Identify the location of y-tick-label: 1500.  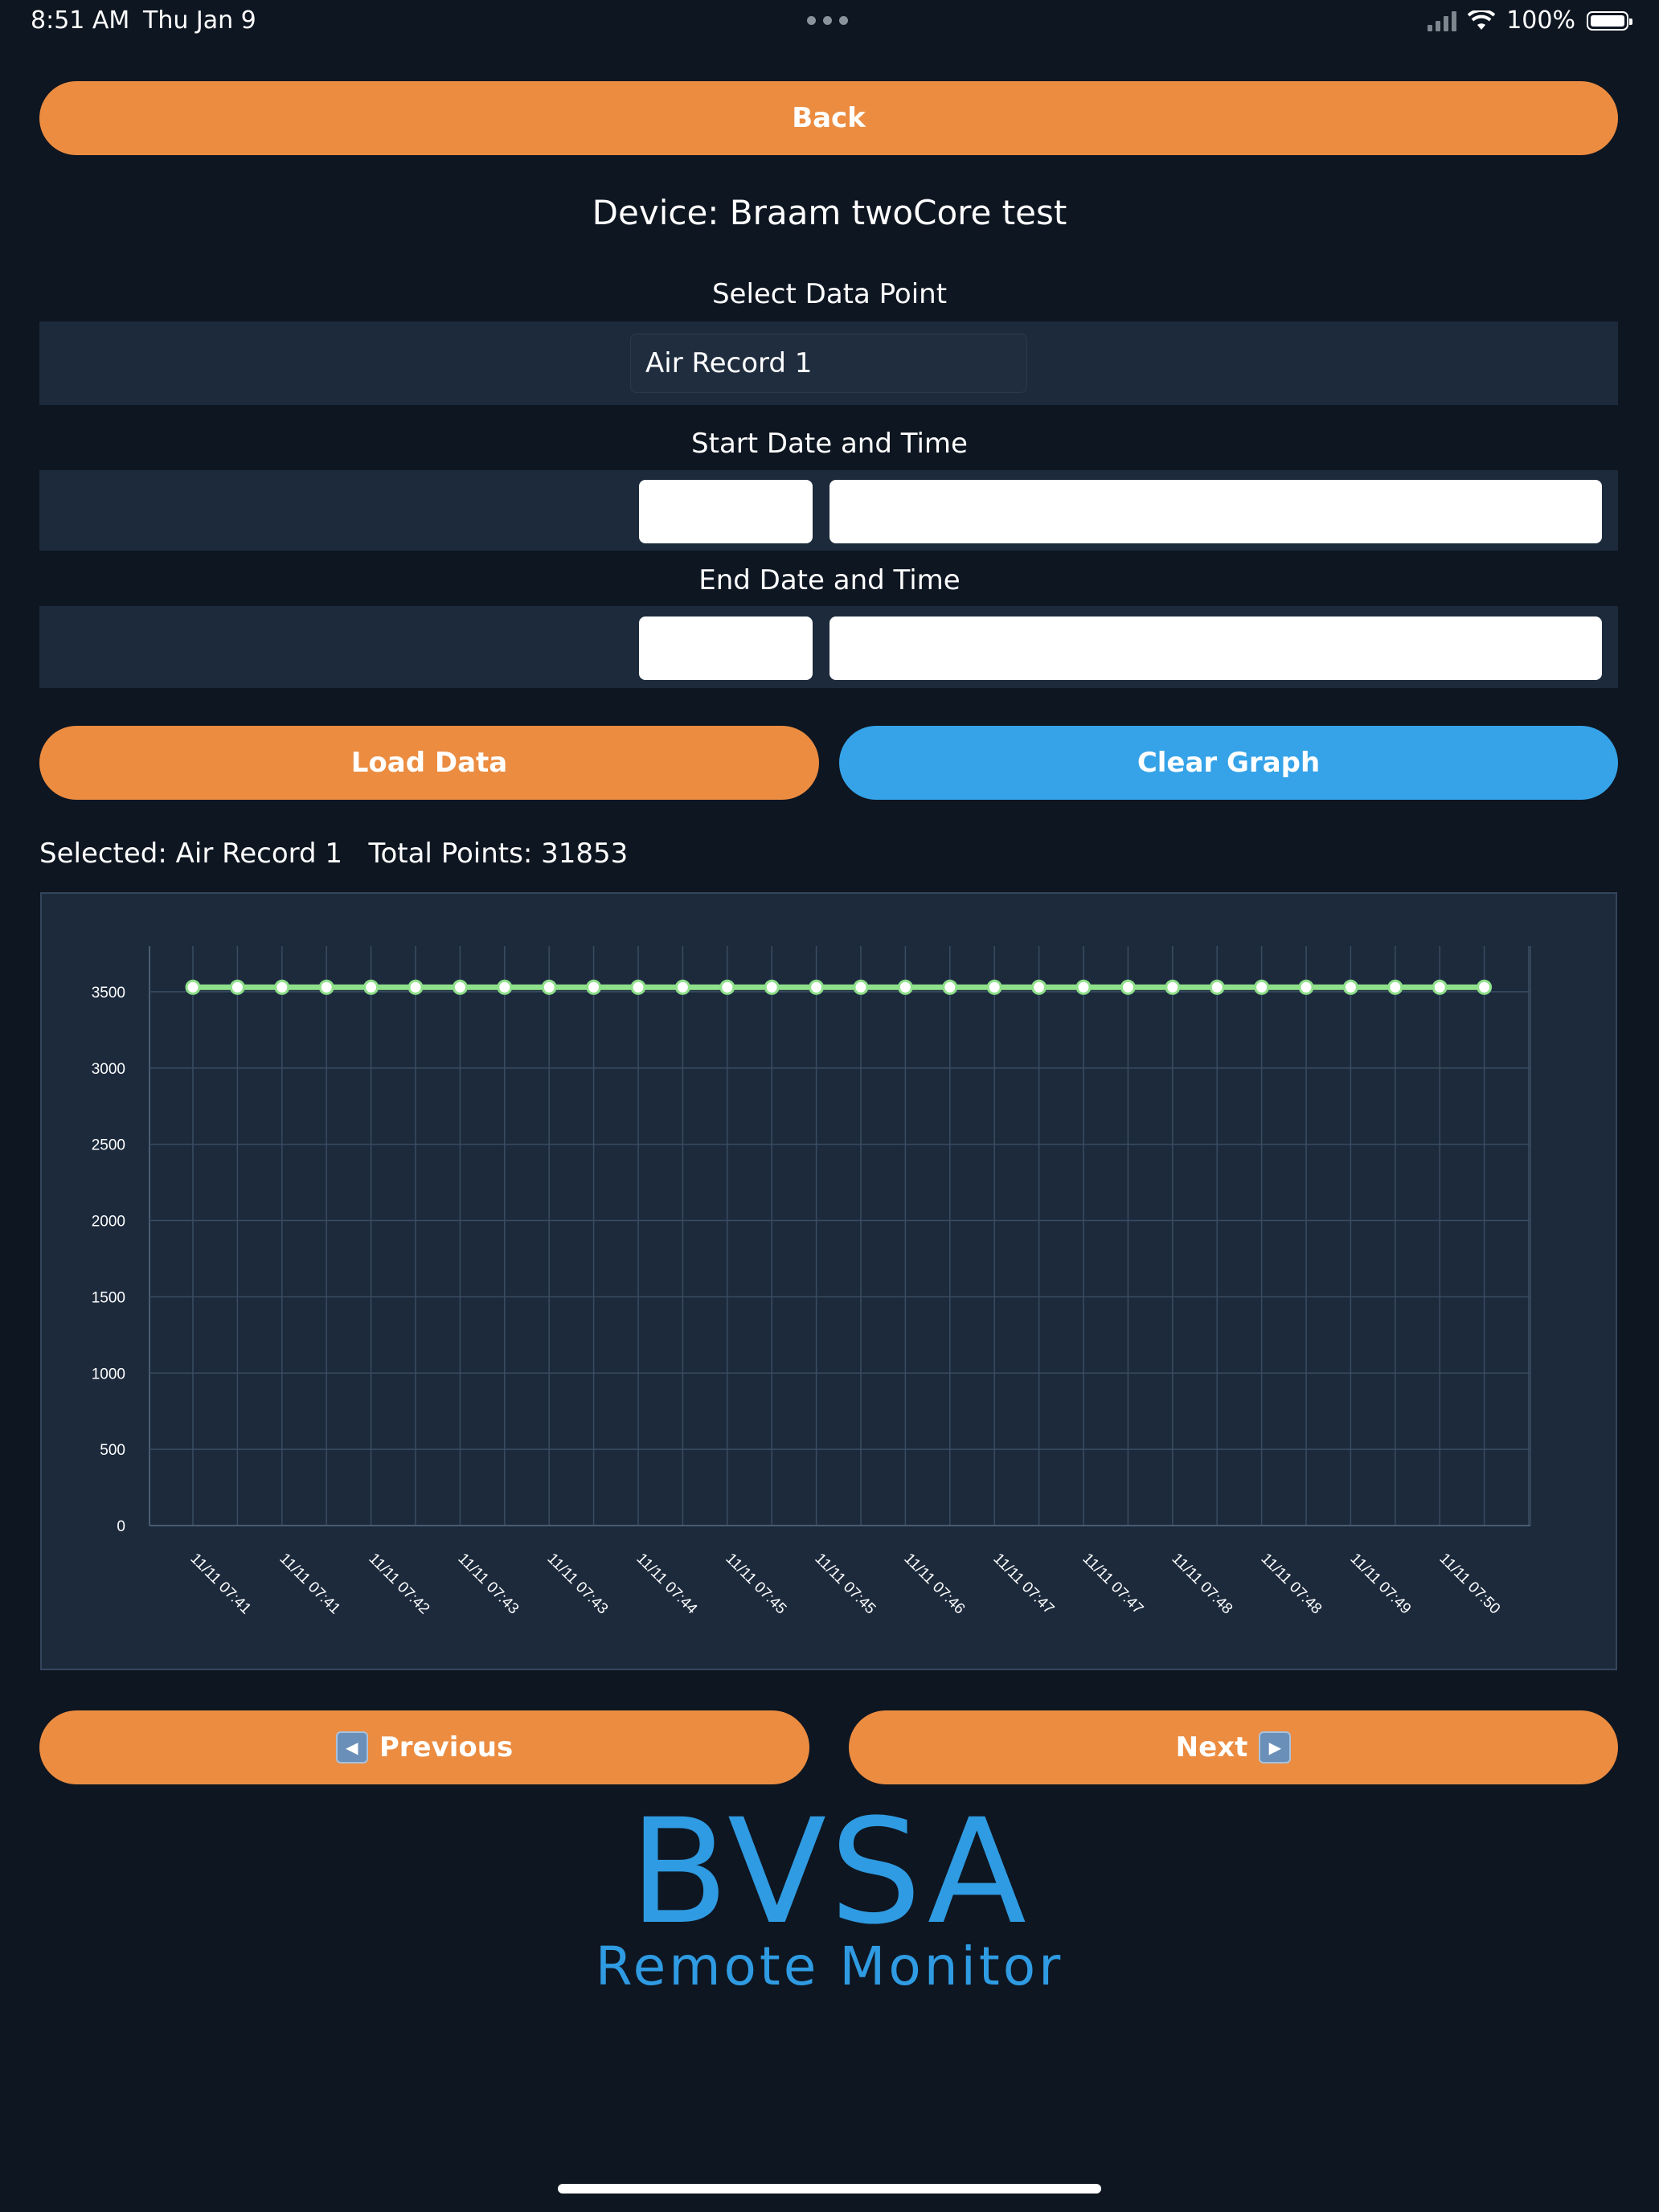
(108, 1297).